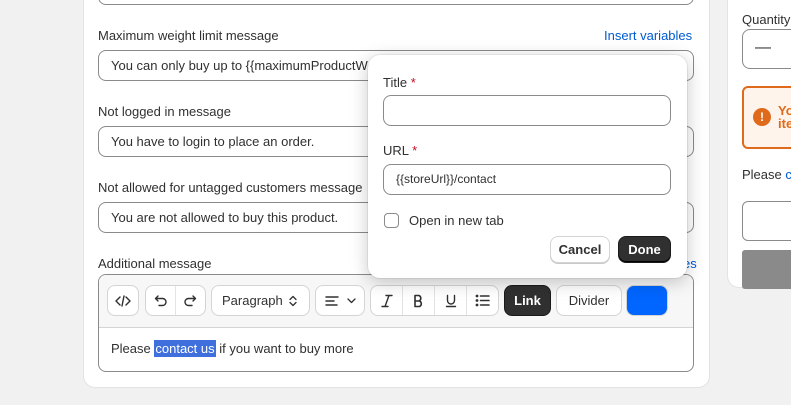 This screenshot has width=791, height=405. I want to click on alignment-select, so click(340, 300).